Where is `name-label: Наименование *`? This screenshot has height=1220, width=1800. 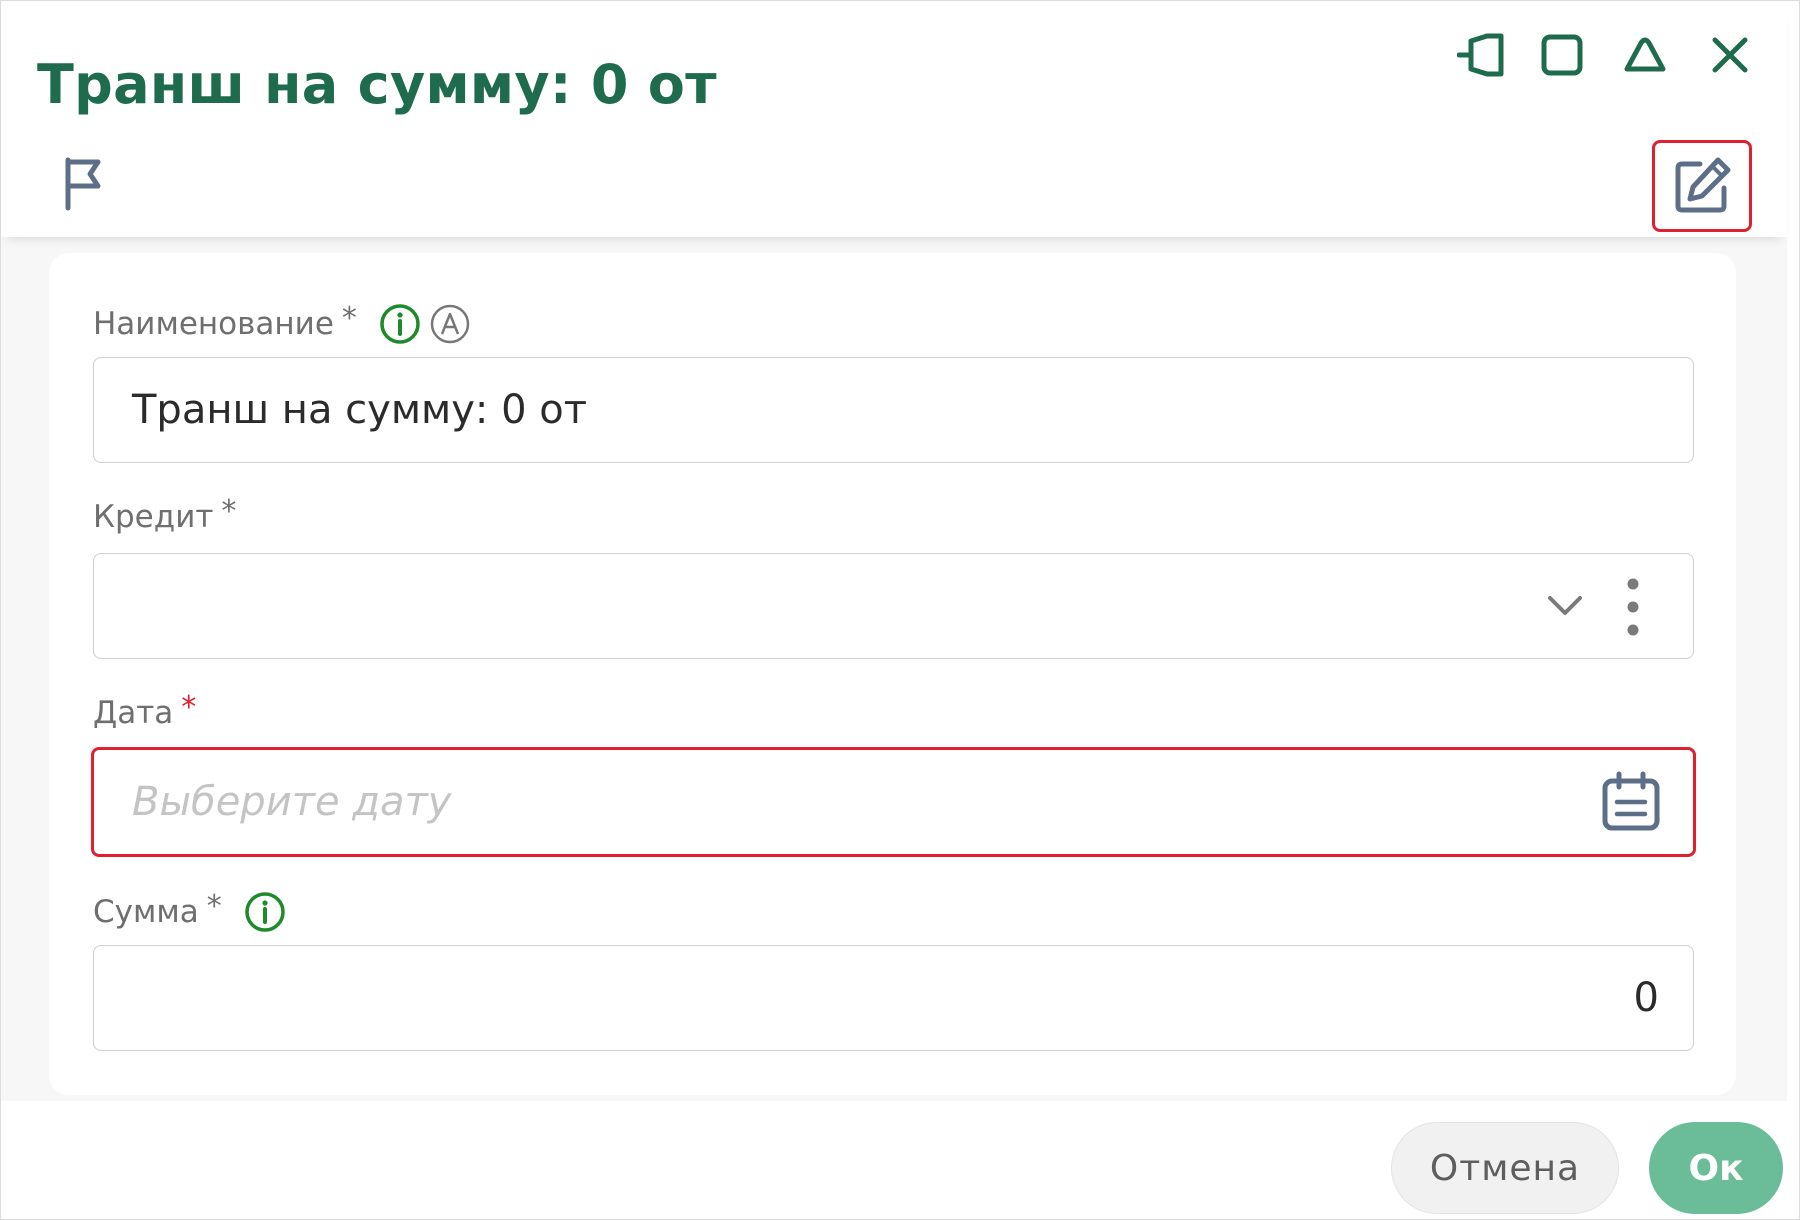 name-label: Наименование * is located at coordinates (282, 322).